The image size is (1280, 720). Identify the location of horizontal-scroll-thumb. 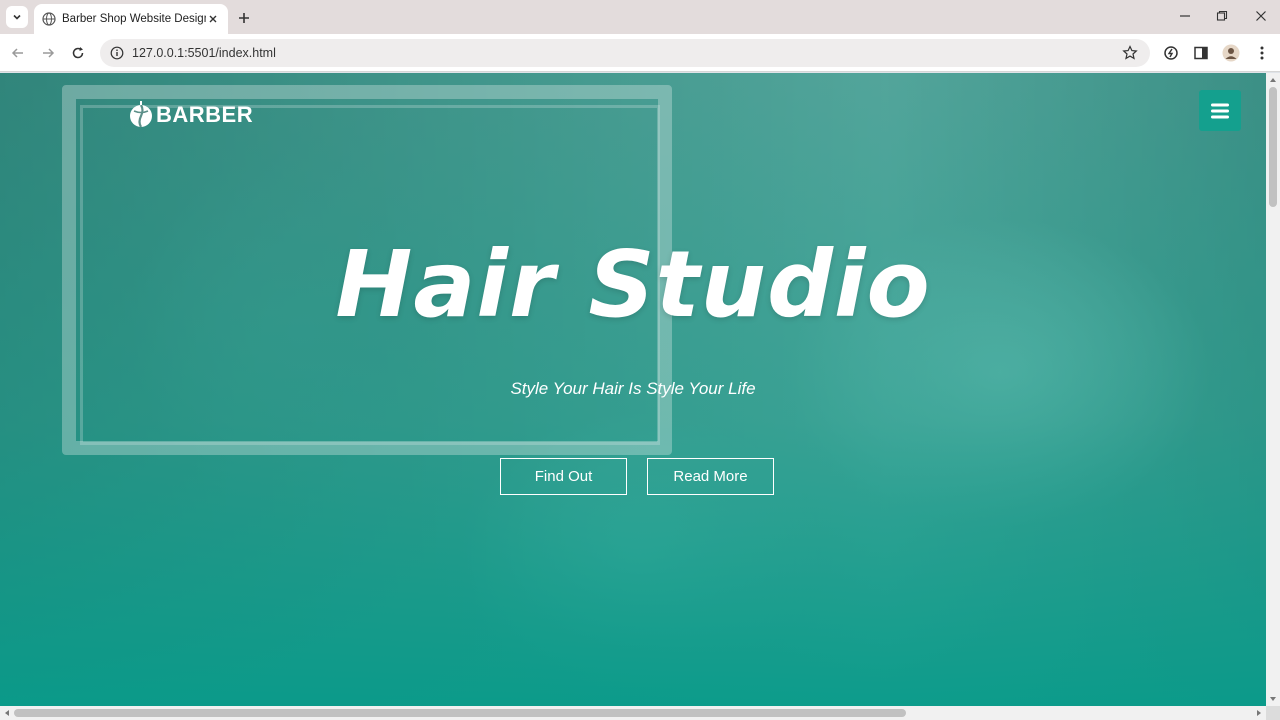
(460, 713).